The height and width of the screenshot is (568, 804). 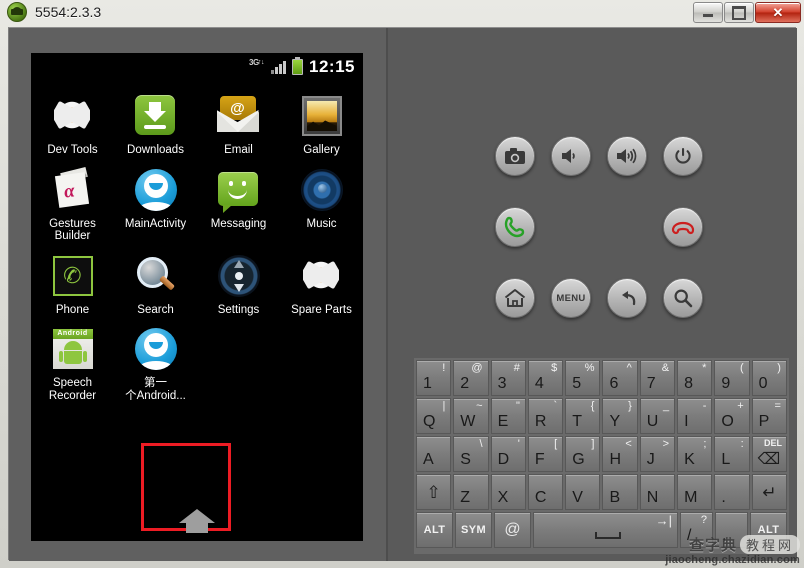 What do you see at coordinates (695, 416) in the screenshot?
I see `key-i: I-` at bounding box center [695, 416].